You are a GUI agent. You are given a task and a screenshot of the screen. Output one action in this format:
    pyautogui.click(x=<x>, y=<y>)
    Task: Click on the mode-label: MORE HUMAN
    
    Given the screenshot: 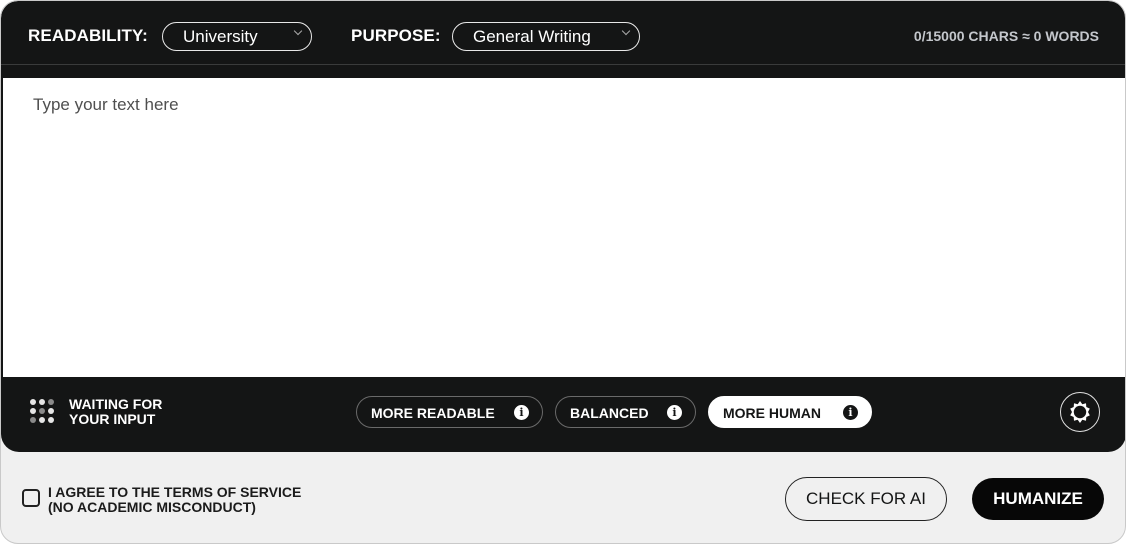 What is the action you would take?
    pyautogui.click(x=772, y=413)
    